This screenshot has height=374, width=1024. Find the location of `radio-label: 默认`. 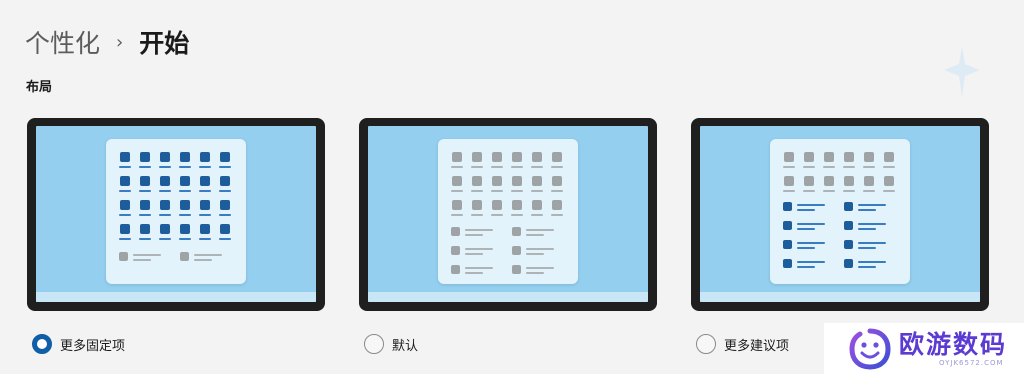

radio-label: 默认 is located at coordinates (405, 346).